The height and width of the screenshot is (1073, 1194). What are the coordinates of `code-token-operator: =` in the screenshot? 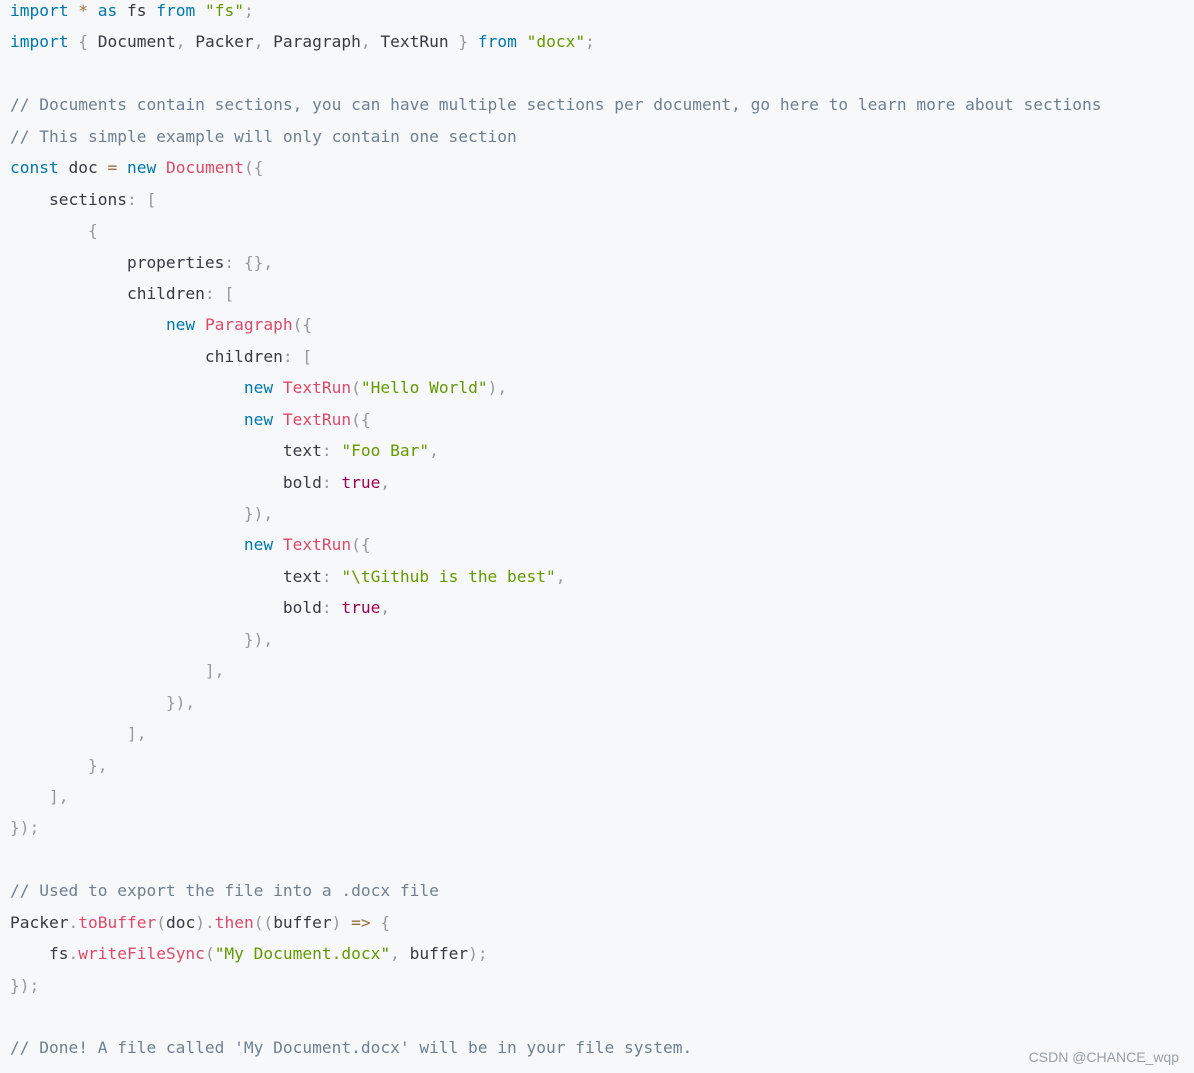 It's located at (112, 168).